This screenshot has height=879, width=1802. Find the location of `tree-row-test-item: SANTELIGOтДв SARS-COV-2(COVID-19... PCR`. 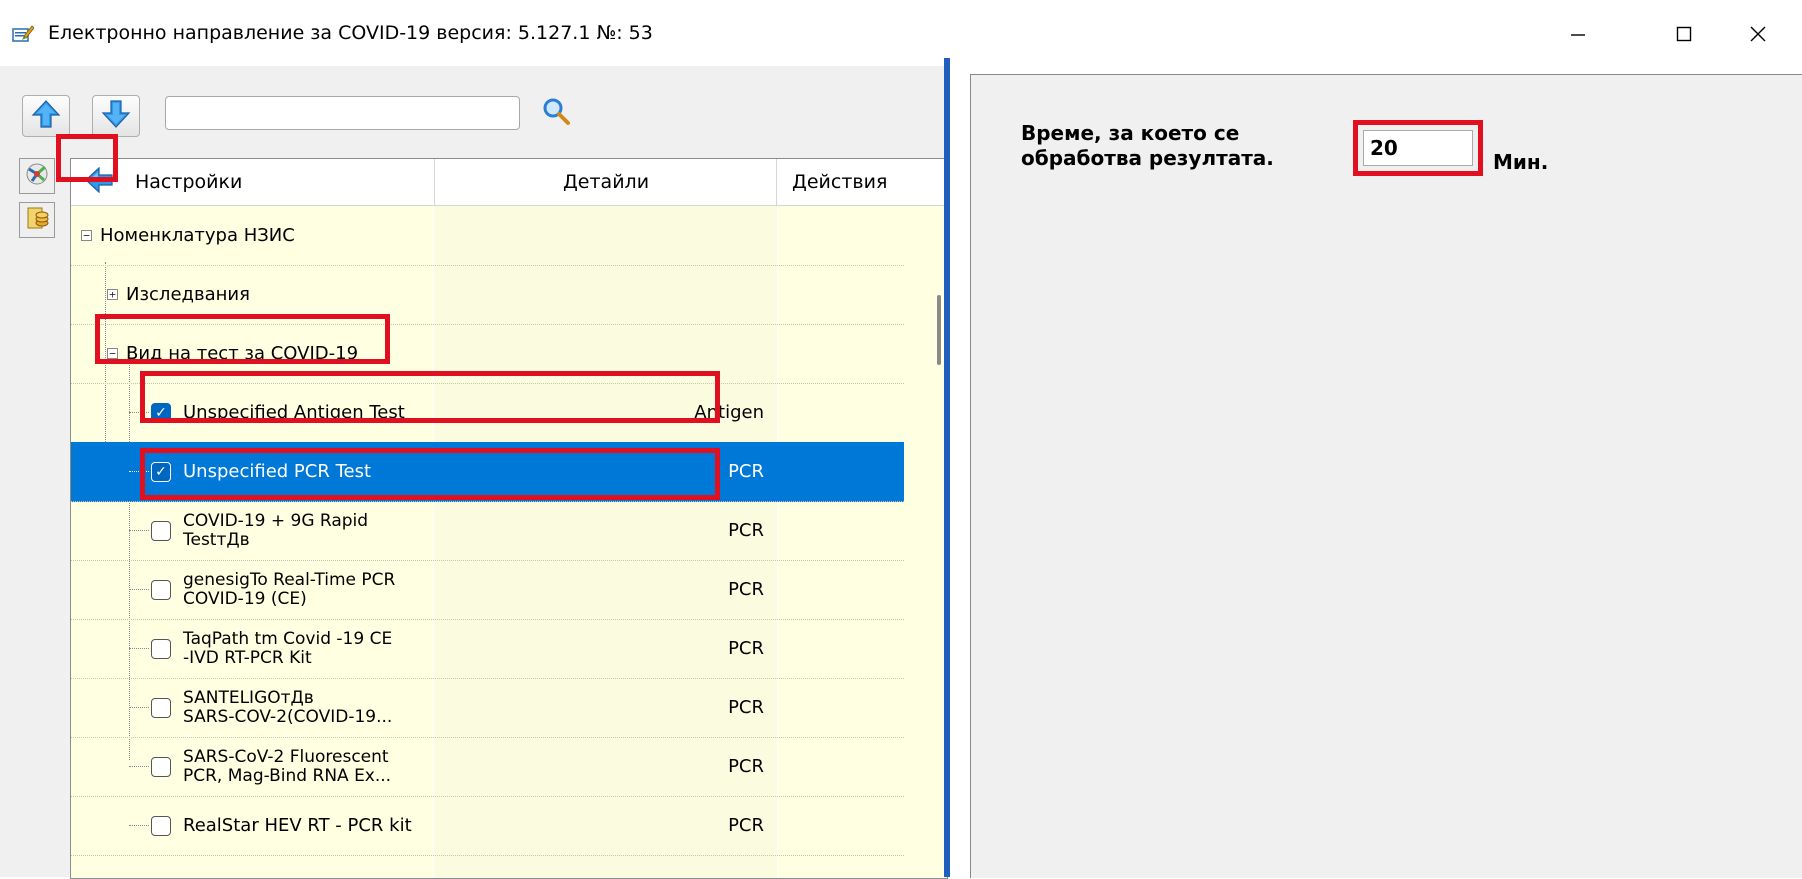

tree-row-test-item: SANTELIGOтДв SARS-COV-2(COVID-19... PCR is located at coordinates (487, 708).